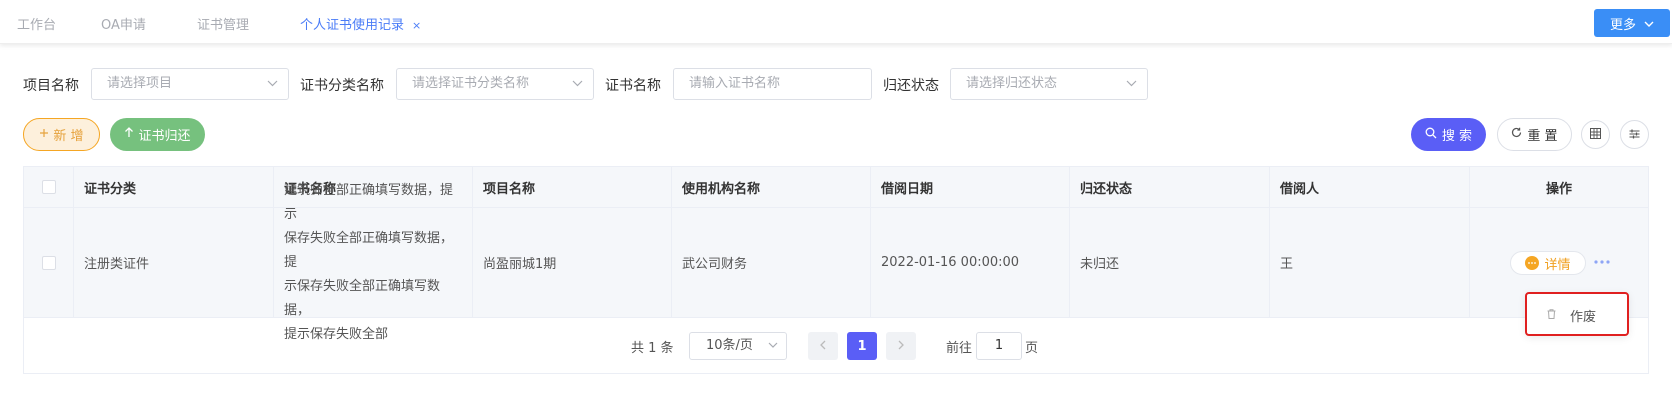 The image size is (1672, 409). Describe the element at coordinates (174, 187) in the screenshot. I see `header-category: 证书分类` at that location.